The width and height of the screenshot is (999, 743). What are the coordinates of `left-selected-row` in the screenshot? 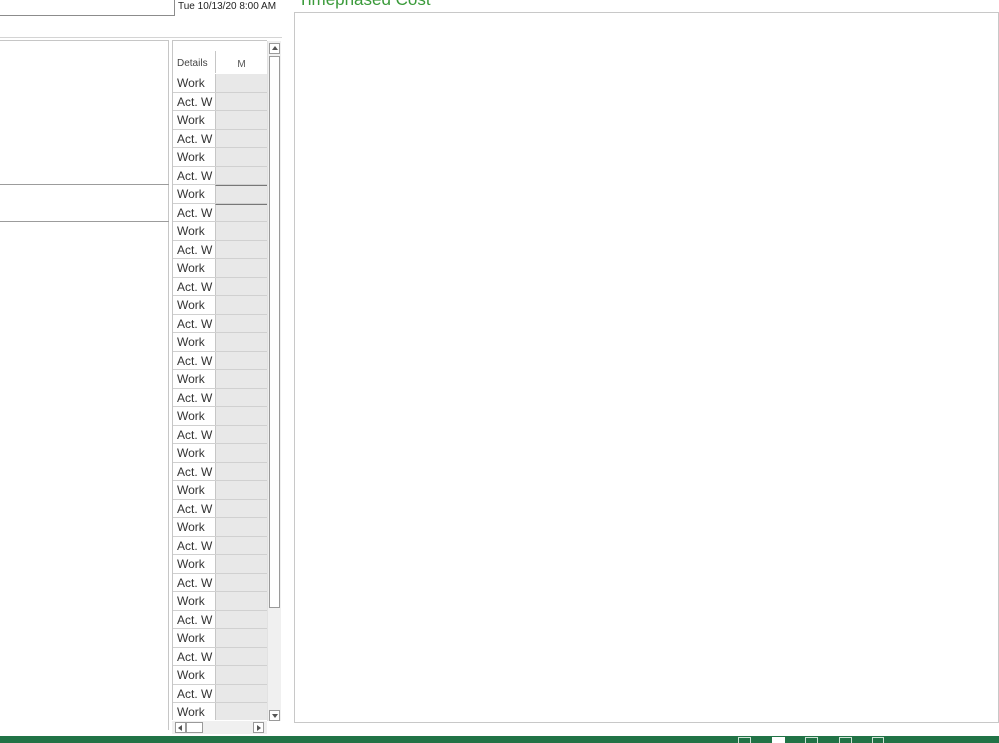 It's located at (84, 203).